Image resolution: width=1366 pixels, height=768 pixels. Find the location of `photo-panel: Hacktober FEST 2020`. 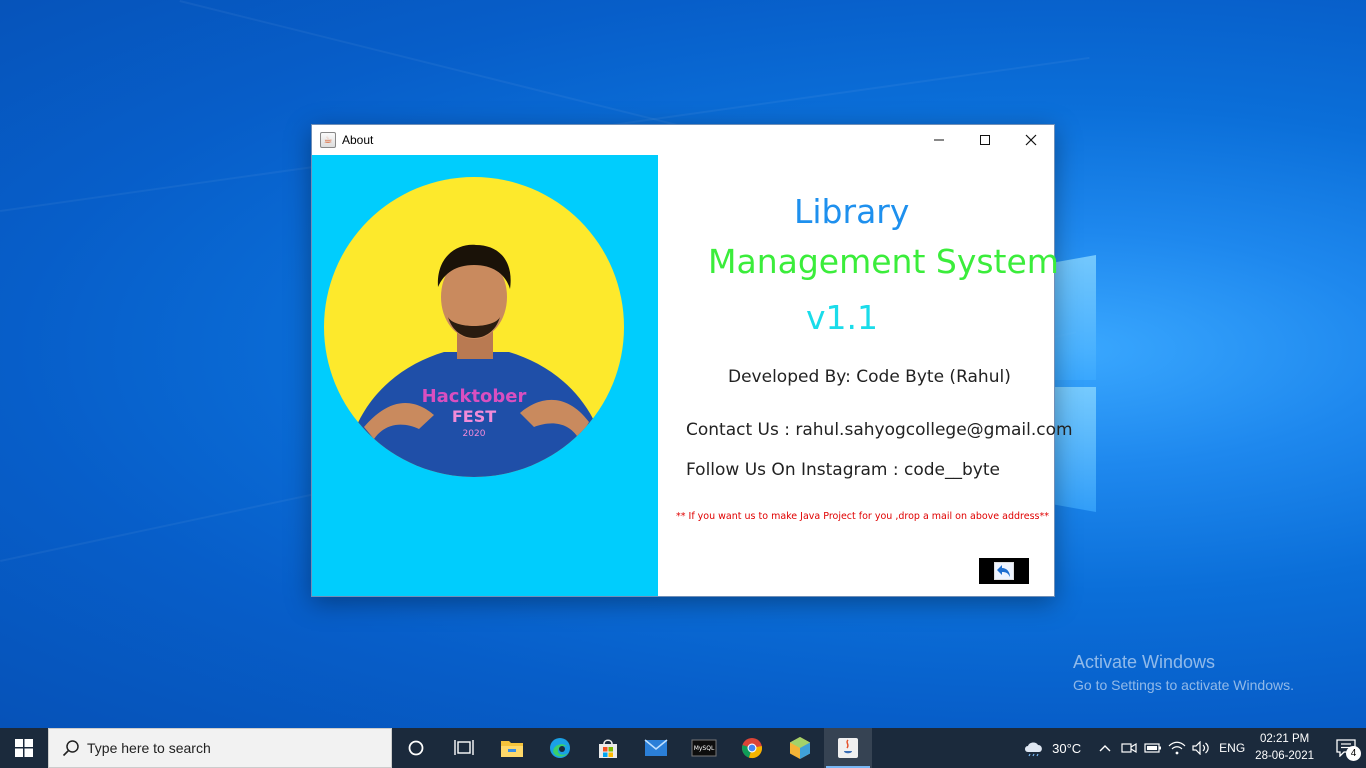

photo-panel: Hacktober FEST 2020 is located at coordinates (485, 375).